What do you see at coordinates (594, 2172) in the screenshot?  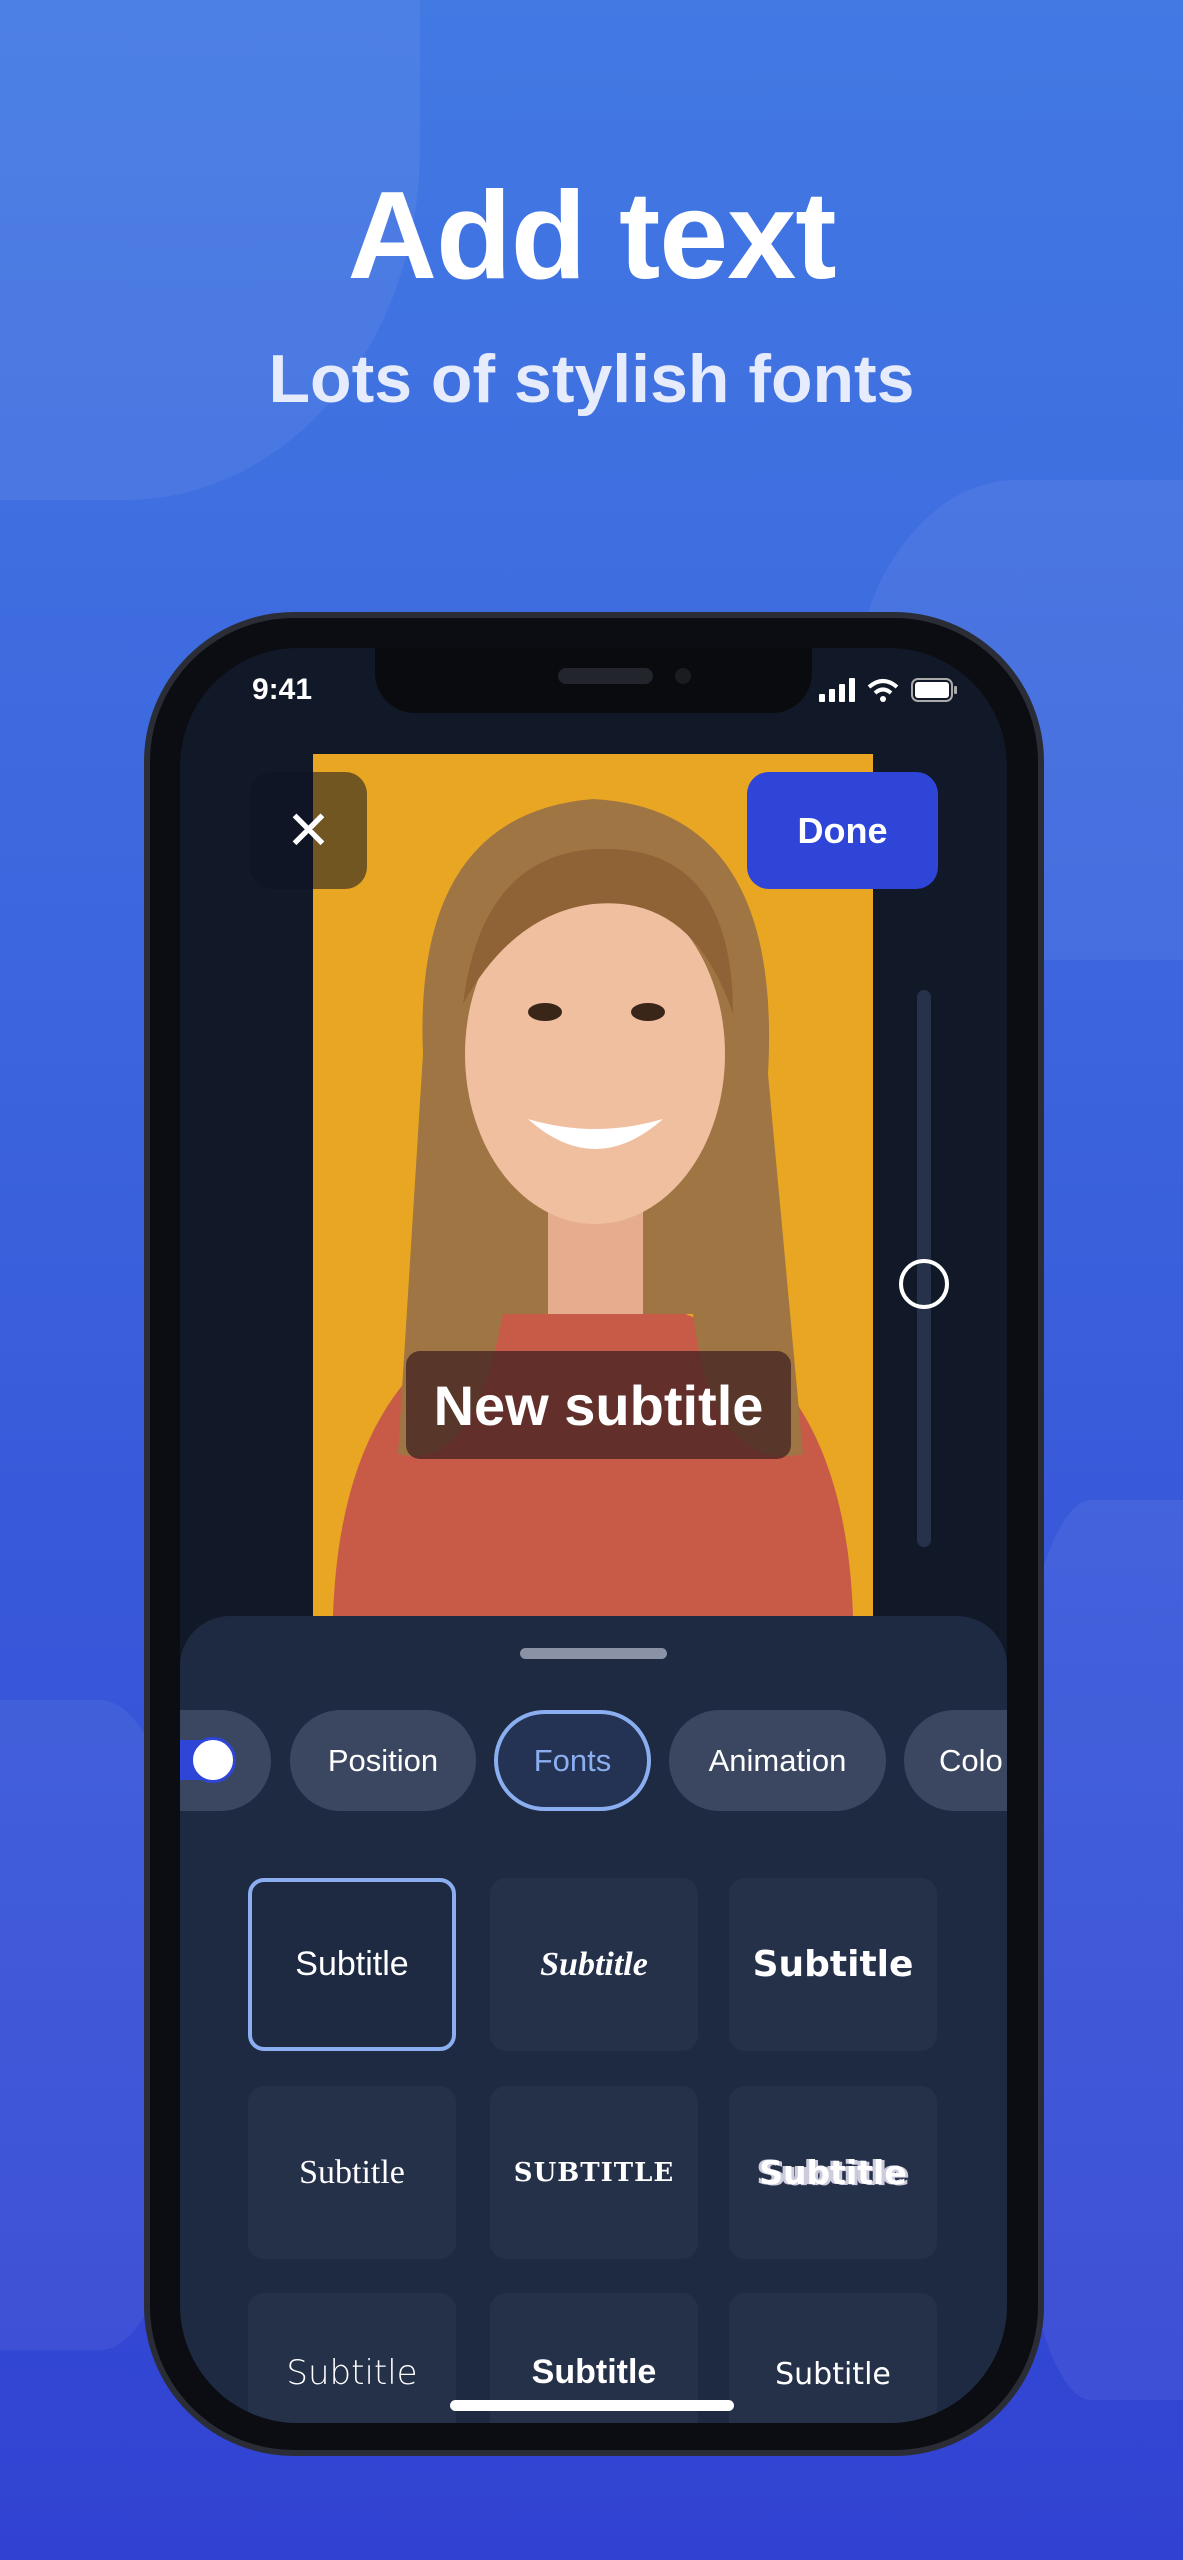 I see `font-option: SUBTITLE` at bounding box center [594, 2172].